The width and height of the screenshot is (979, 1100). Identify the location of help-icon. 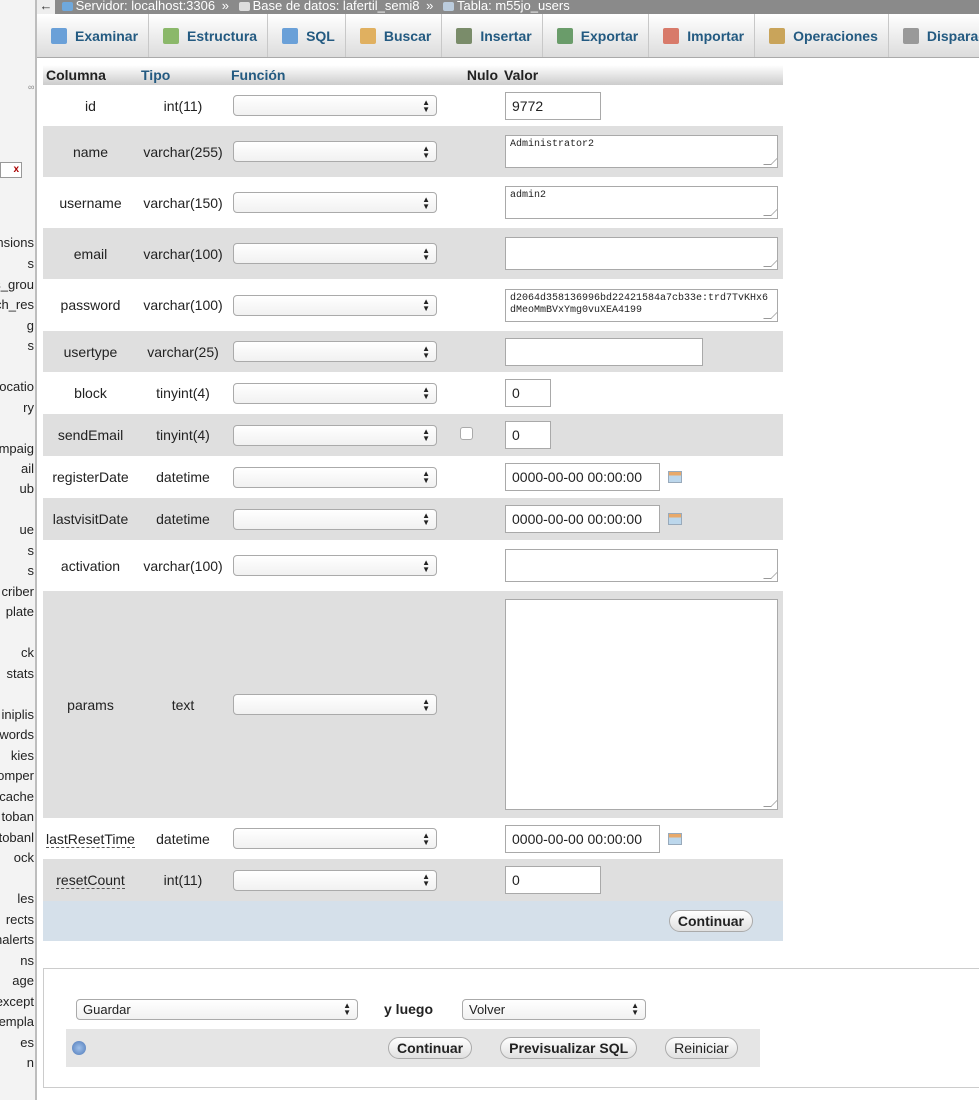
(79, 1048).